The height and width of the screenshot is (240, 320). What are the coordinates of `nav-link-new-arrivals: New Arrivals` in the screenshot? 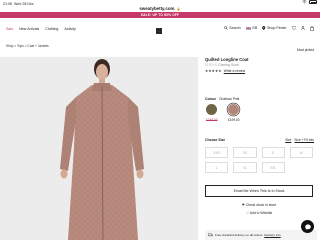 It's located at (29, 29).